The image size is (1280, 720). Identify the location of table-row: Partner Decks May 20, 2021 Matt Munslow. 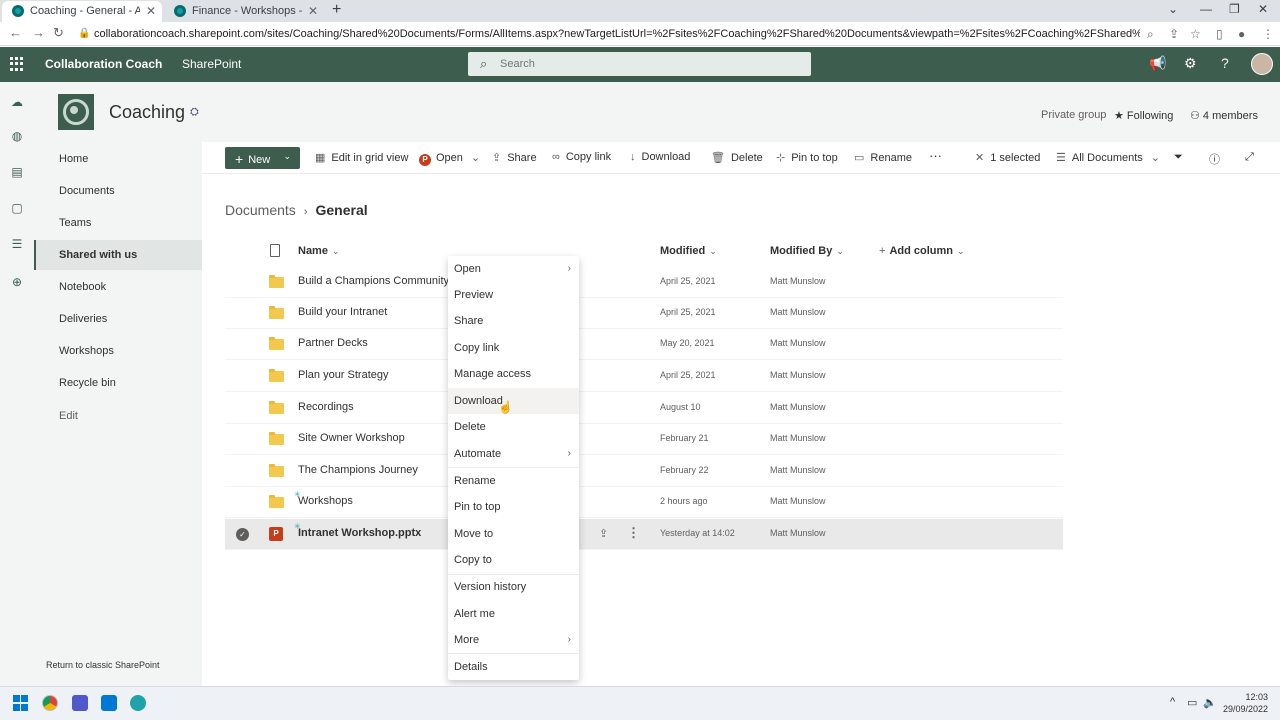
(644, 344).